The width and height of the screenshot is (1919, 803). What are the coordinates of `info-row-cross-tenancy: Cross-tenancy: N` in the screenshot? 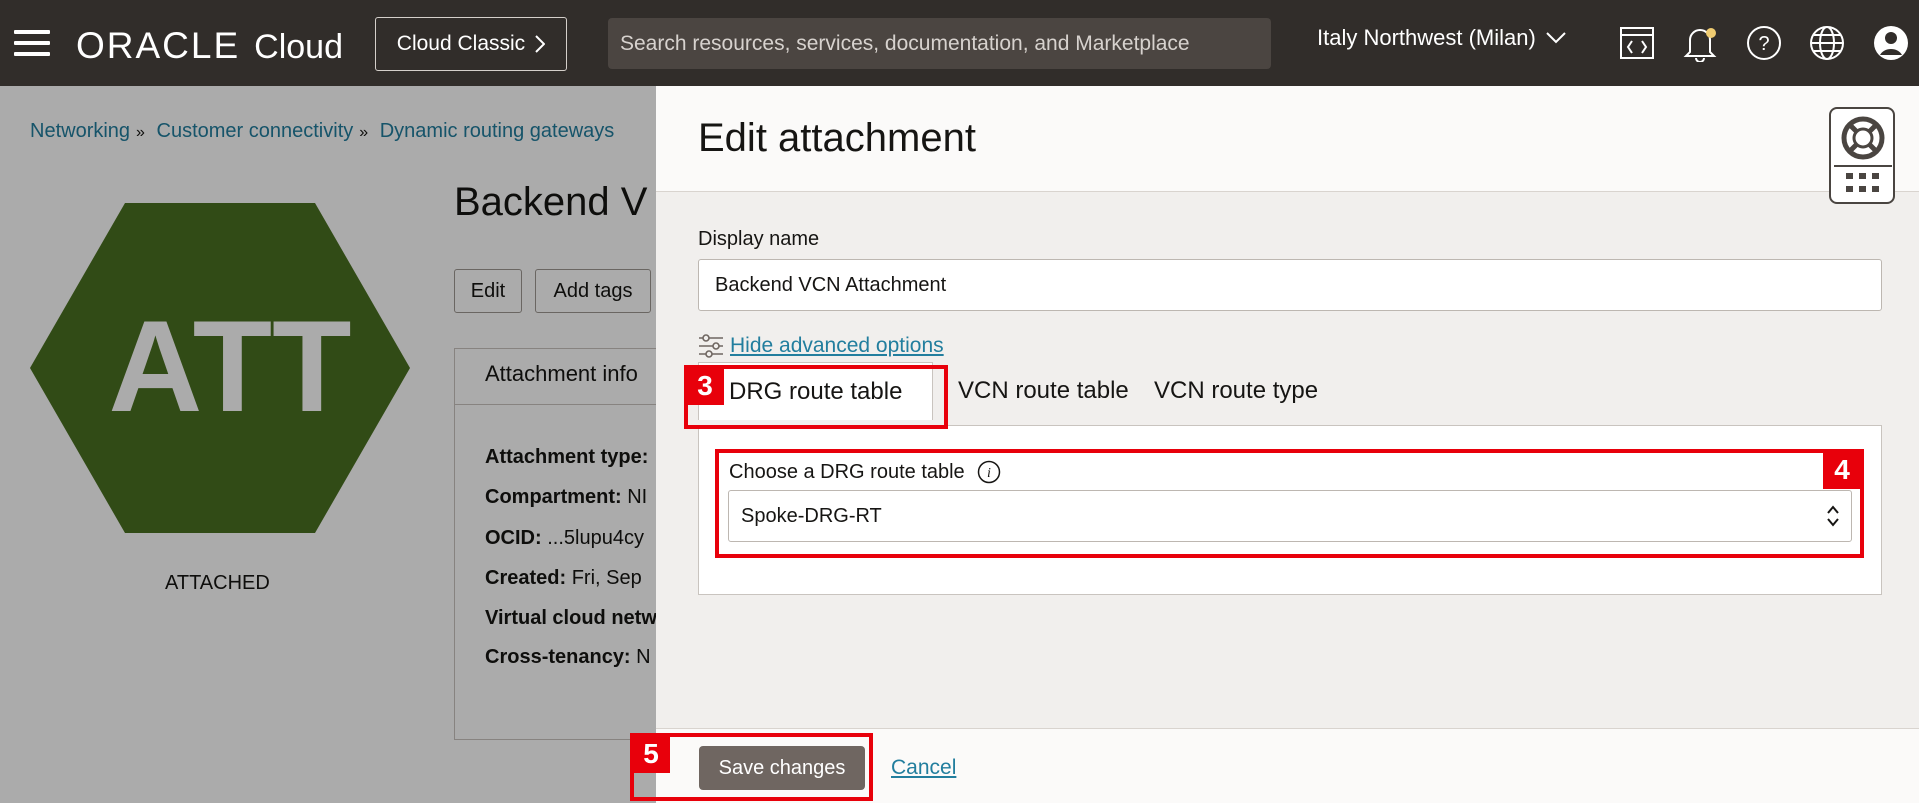 It's located at (568, 657).